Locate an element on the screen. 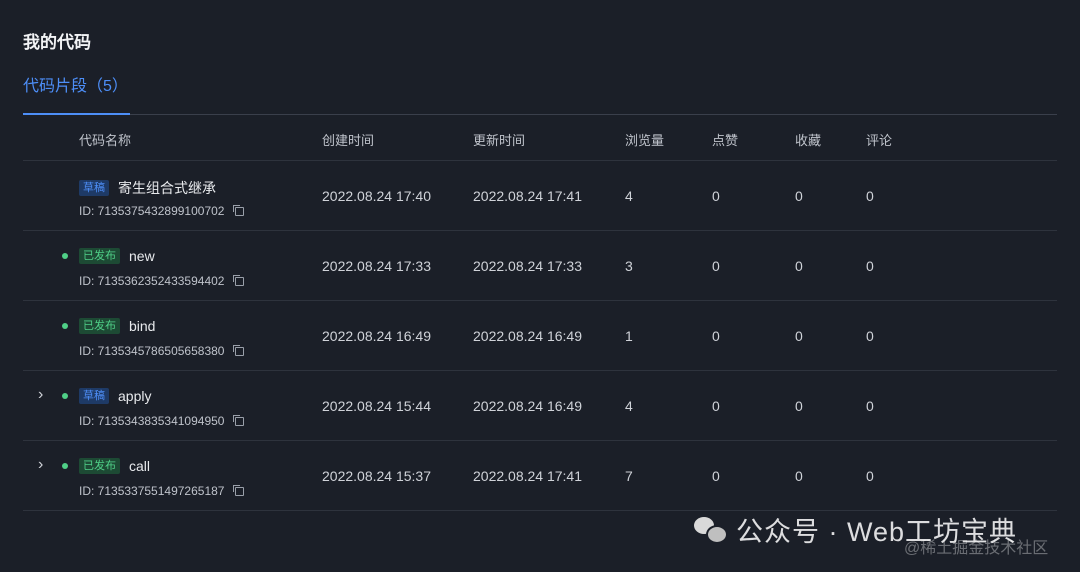 This screenshot has height=572, width=1080. header-updated: 更新时间 is located at coordinates (499, 140).